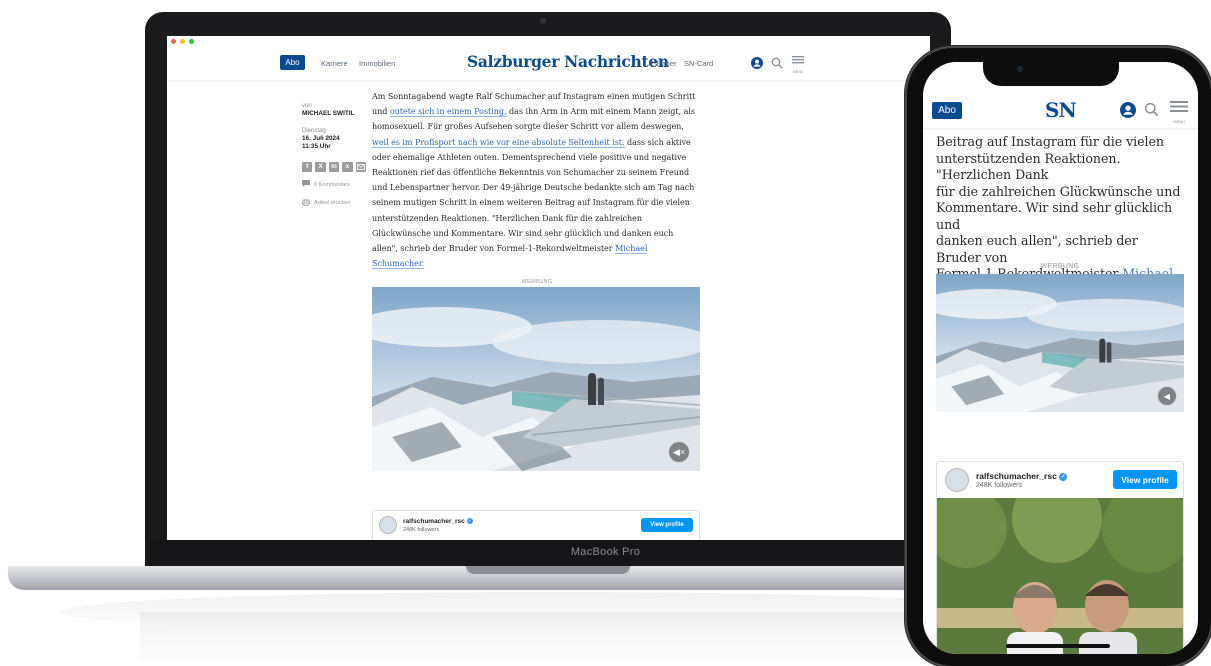 The image size is (1211, 666). What do you see at coordinates (1151, 112) in the screenshot?
I see `phone-search-icon` at bounding box center [1151, 112].